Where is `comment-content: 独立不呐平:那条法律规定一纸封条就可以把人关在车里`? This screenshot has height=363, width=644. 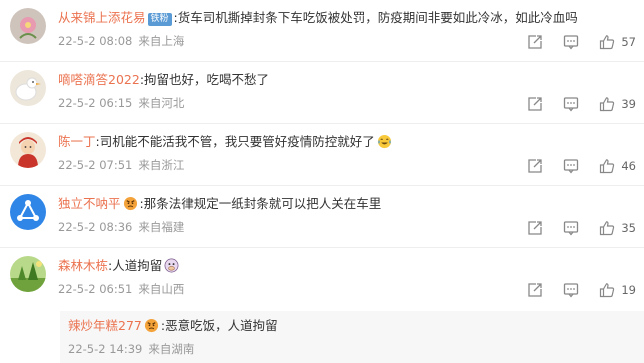
comment-content: 独立不呐平:那条法律规定一纸封条就可以把人关在车里 is located at coordinates (346, 204).